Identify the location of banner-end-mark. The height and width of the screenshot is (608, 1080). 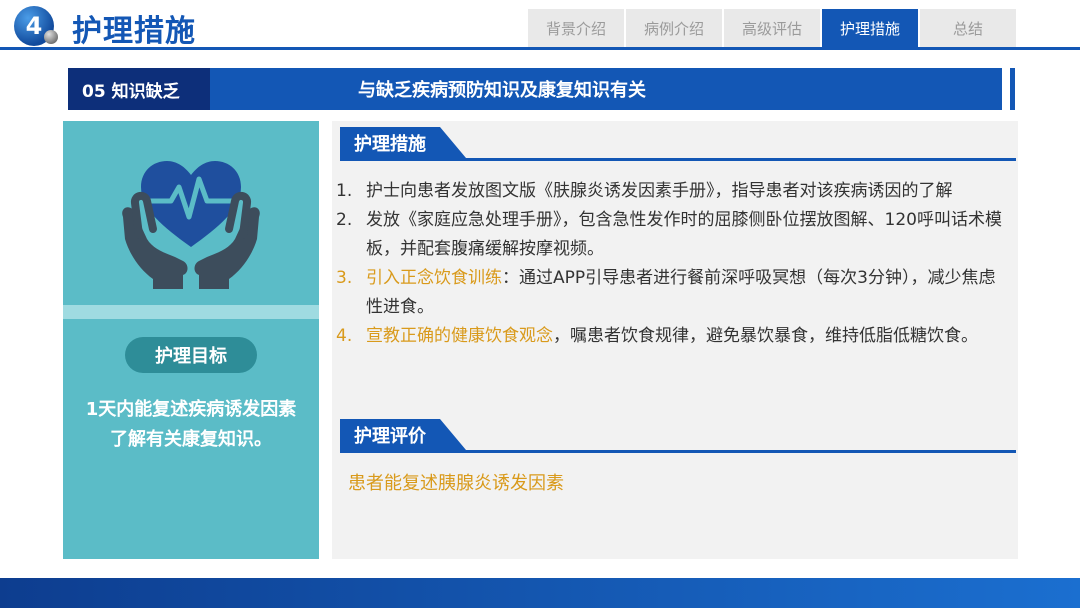
(1012, 89).